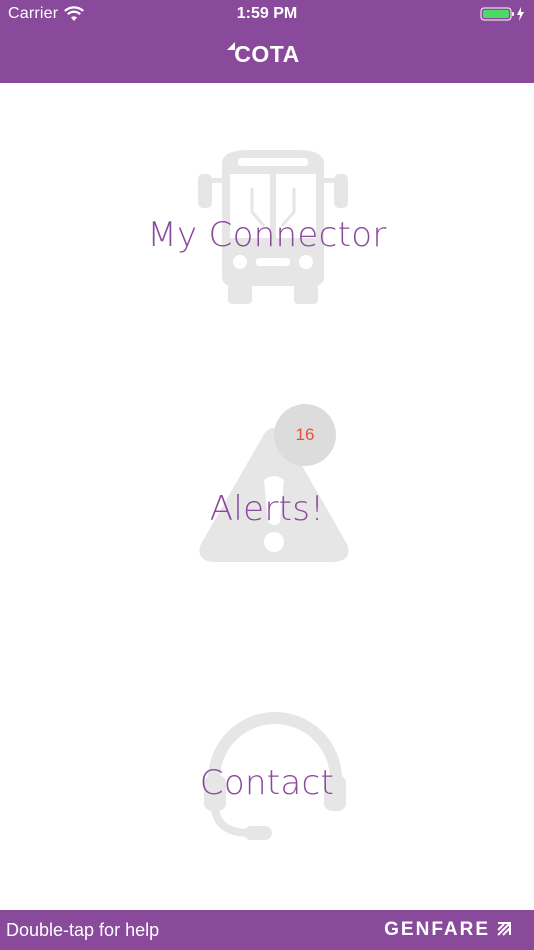 The image size is (534, 950). What do you see at coordinates (267, 930) in the screenshot?
I see `accessibility-footer: Double-tap for help GENFARE` at bounding box center [267, 930].